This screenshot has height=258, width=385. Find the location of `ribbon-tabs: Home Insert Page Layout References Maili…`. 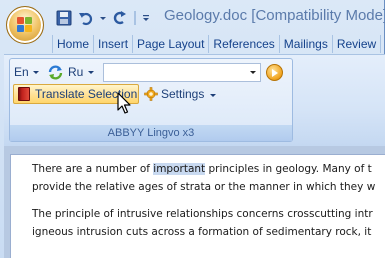

ribbon-tabs: Home Insert Page Layout References Maili… is located at coordinates (217, 44).